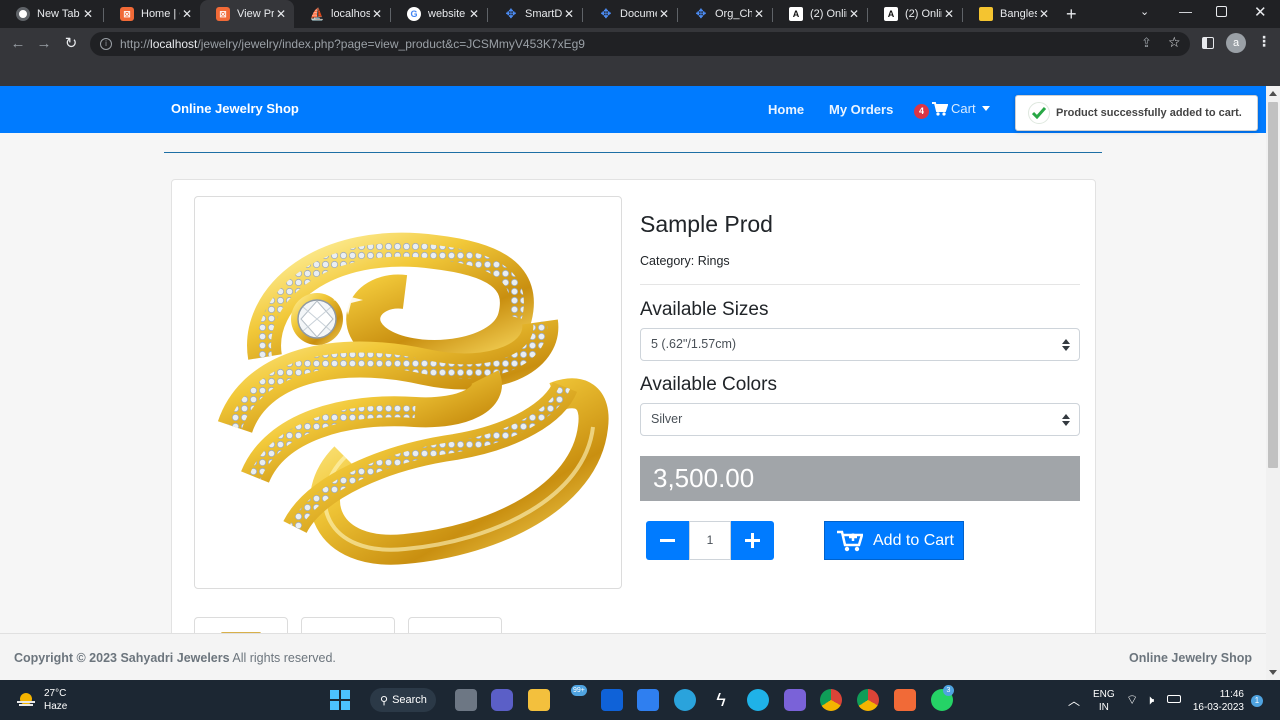 This screenshot has width=1280, height=720. Describe the element at coordinates (466, 700) in the screenshot. I see `task-view-icon` at that location.